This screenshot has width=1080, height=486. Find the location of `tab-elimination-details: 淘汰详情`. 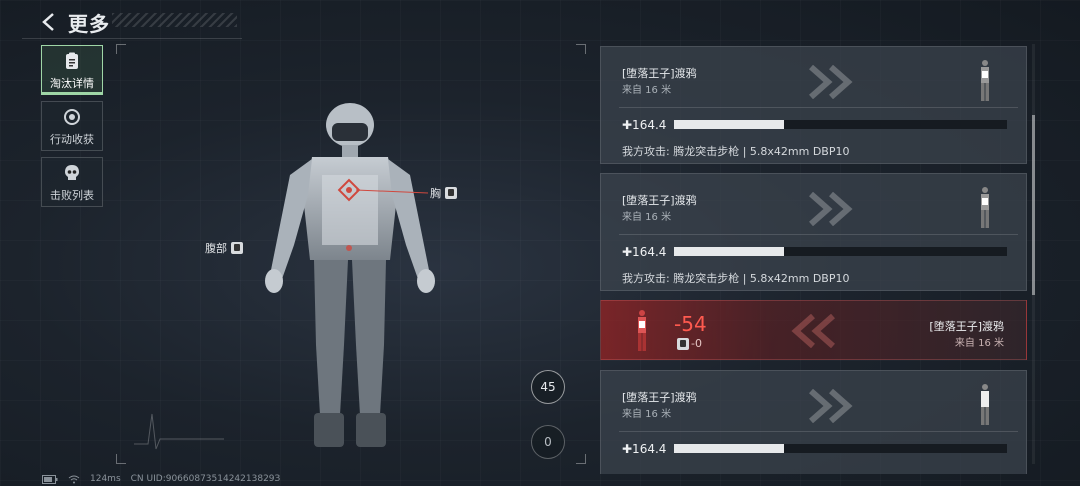

tab-elimination-details: 淘汰详情 is located at coordinates (72, 70).